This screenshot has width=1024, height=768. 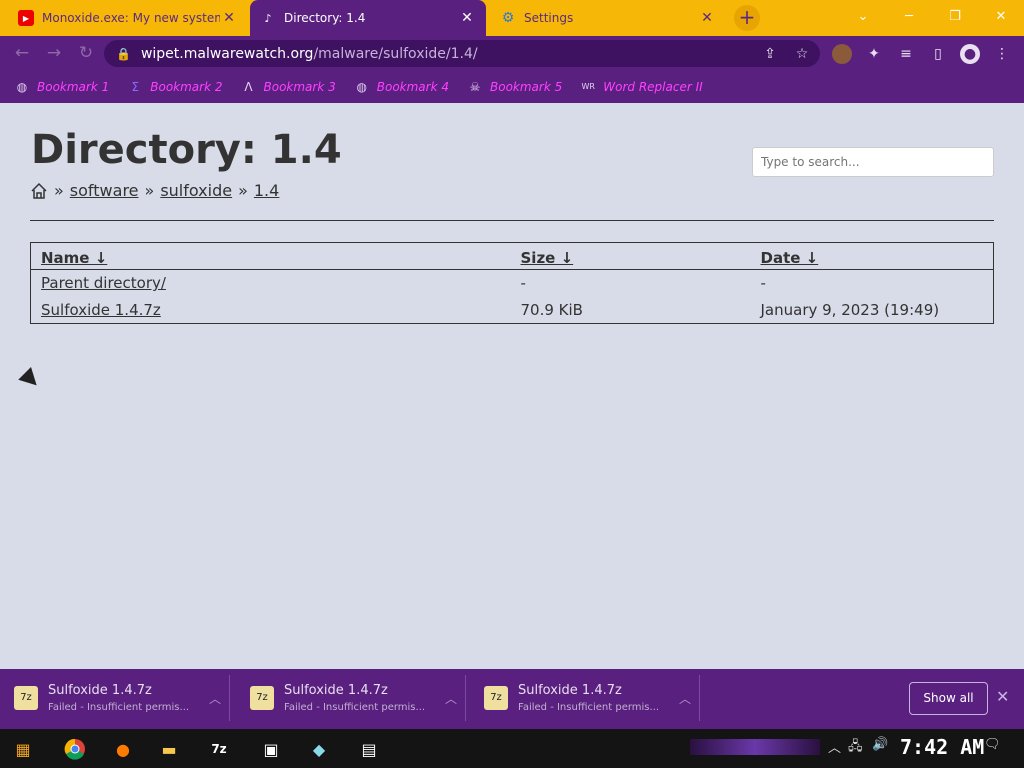 I want to click on search-input, so click(x=873, y=162).